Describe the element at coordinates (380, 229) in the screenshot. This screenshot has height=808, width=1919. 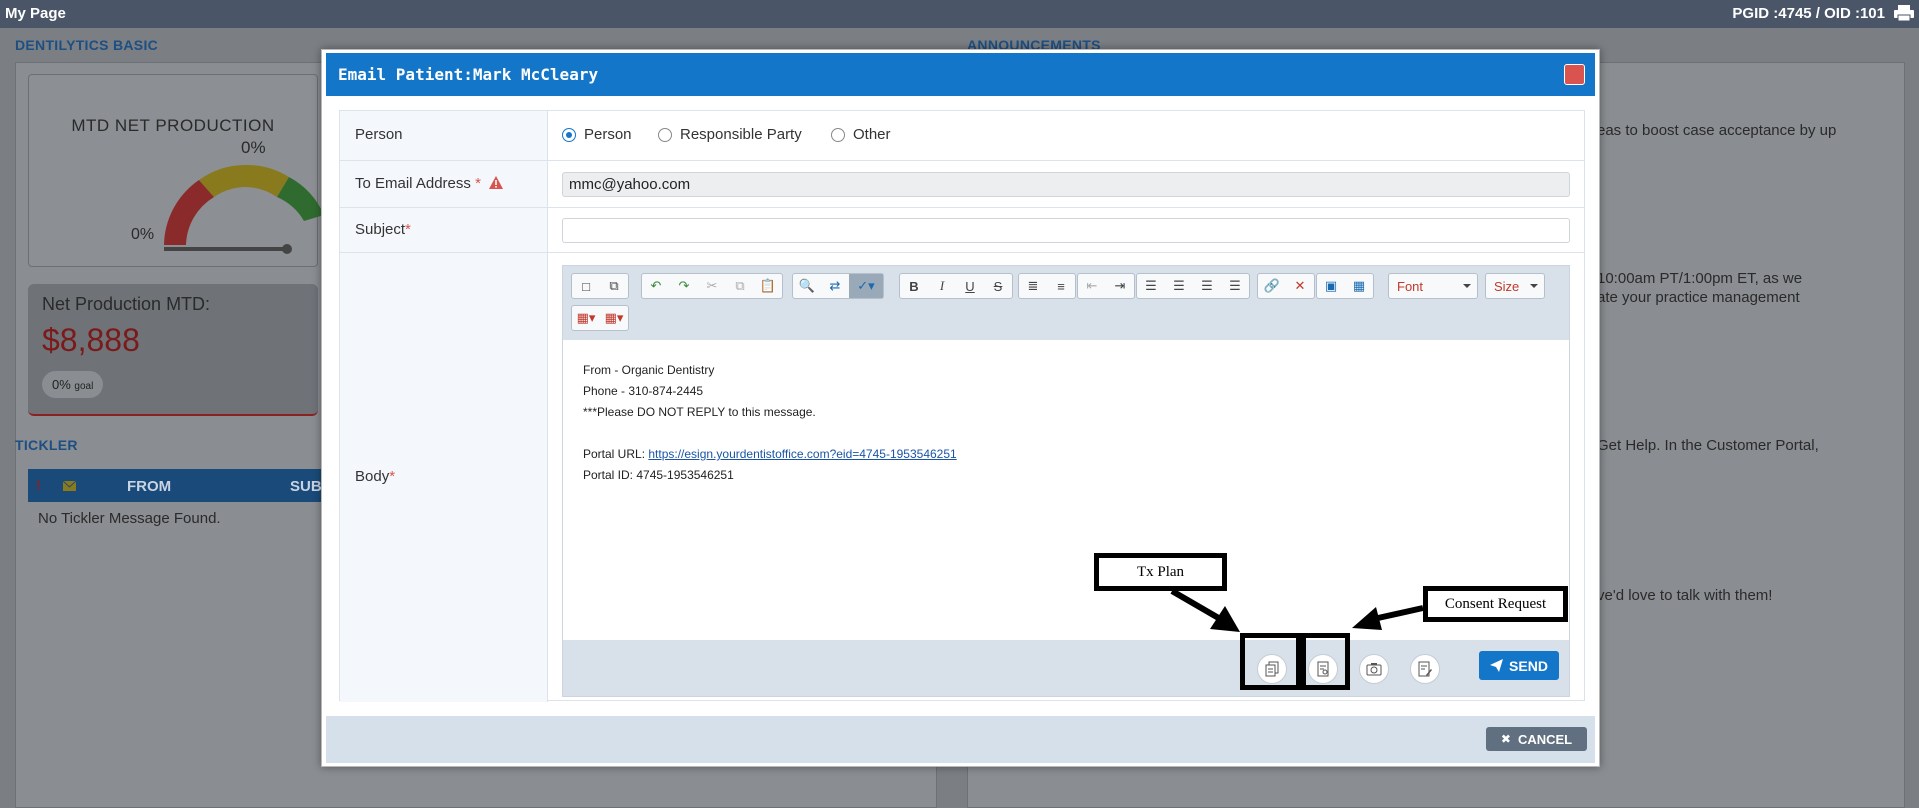
I see `subject-label: Subject` at that location.